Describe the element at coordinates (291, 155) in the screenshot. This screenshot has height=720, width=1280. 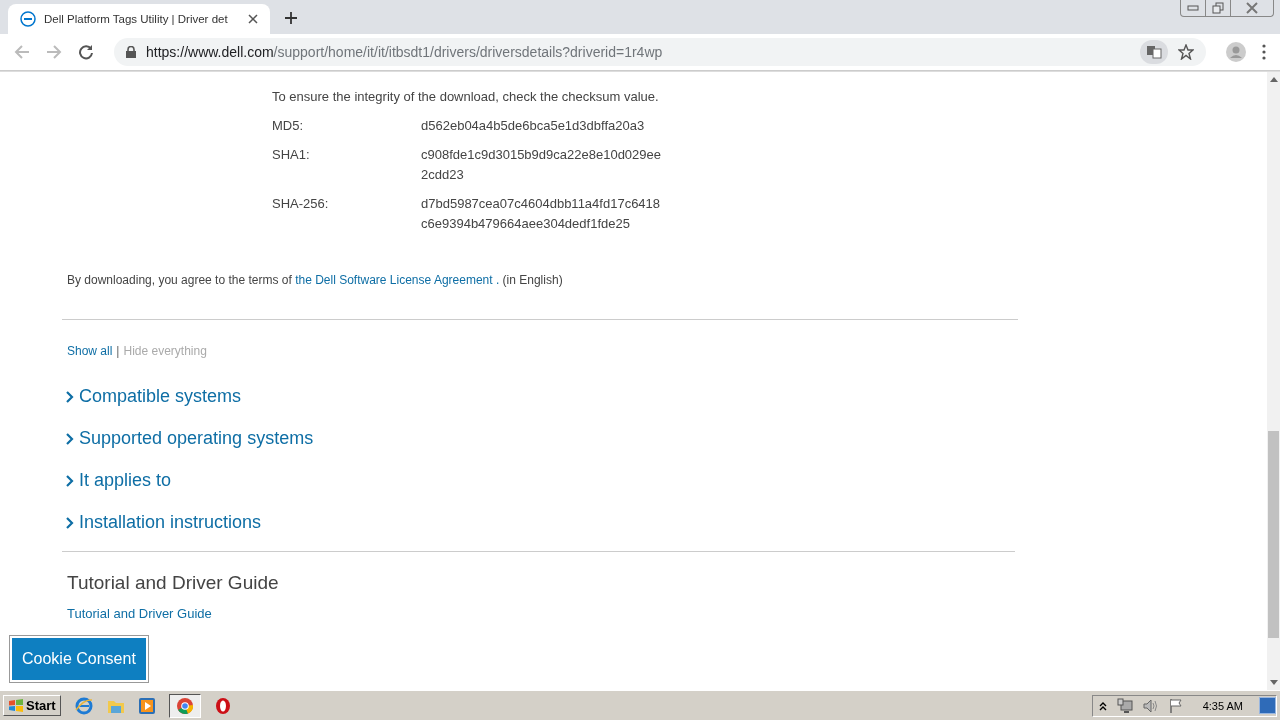
I see `checksum-label: SHA1:` at that location.